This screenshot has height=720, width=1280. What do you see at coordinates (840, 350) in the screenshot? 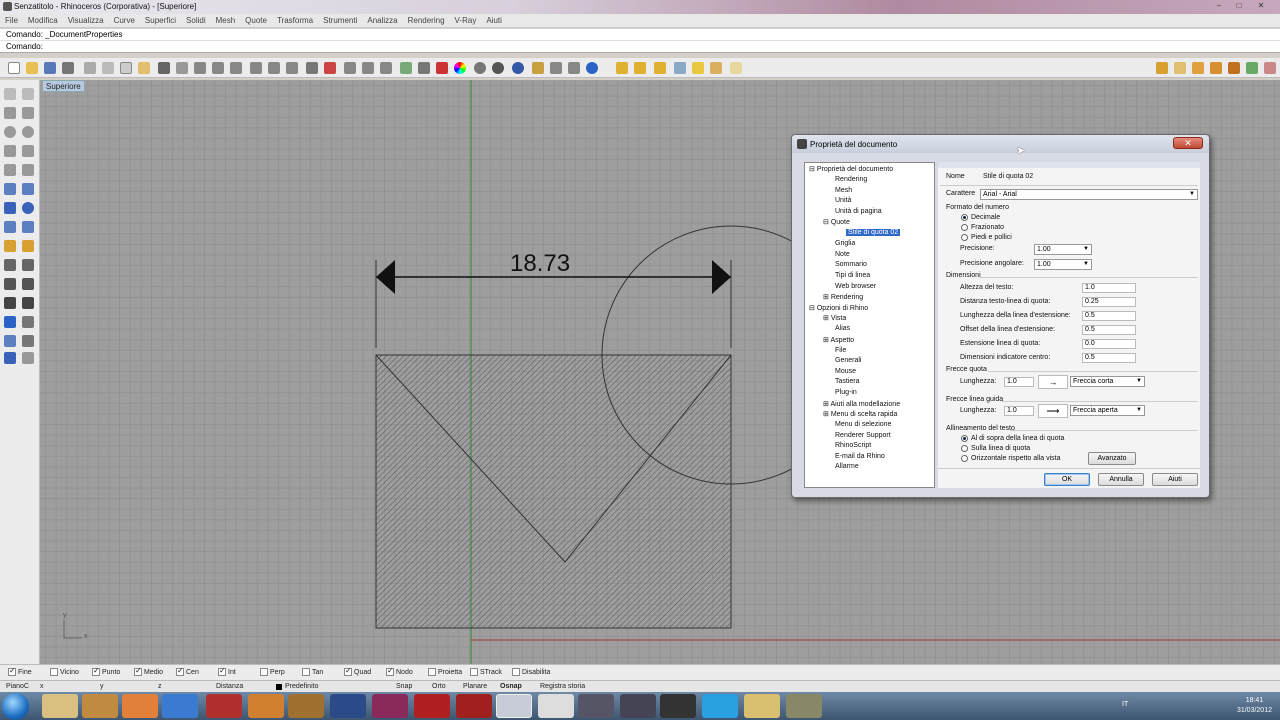
I see `tree-item: File` at bounding box center [840, 350].